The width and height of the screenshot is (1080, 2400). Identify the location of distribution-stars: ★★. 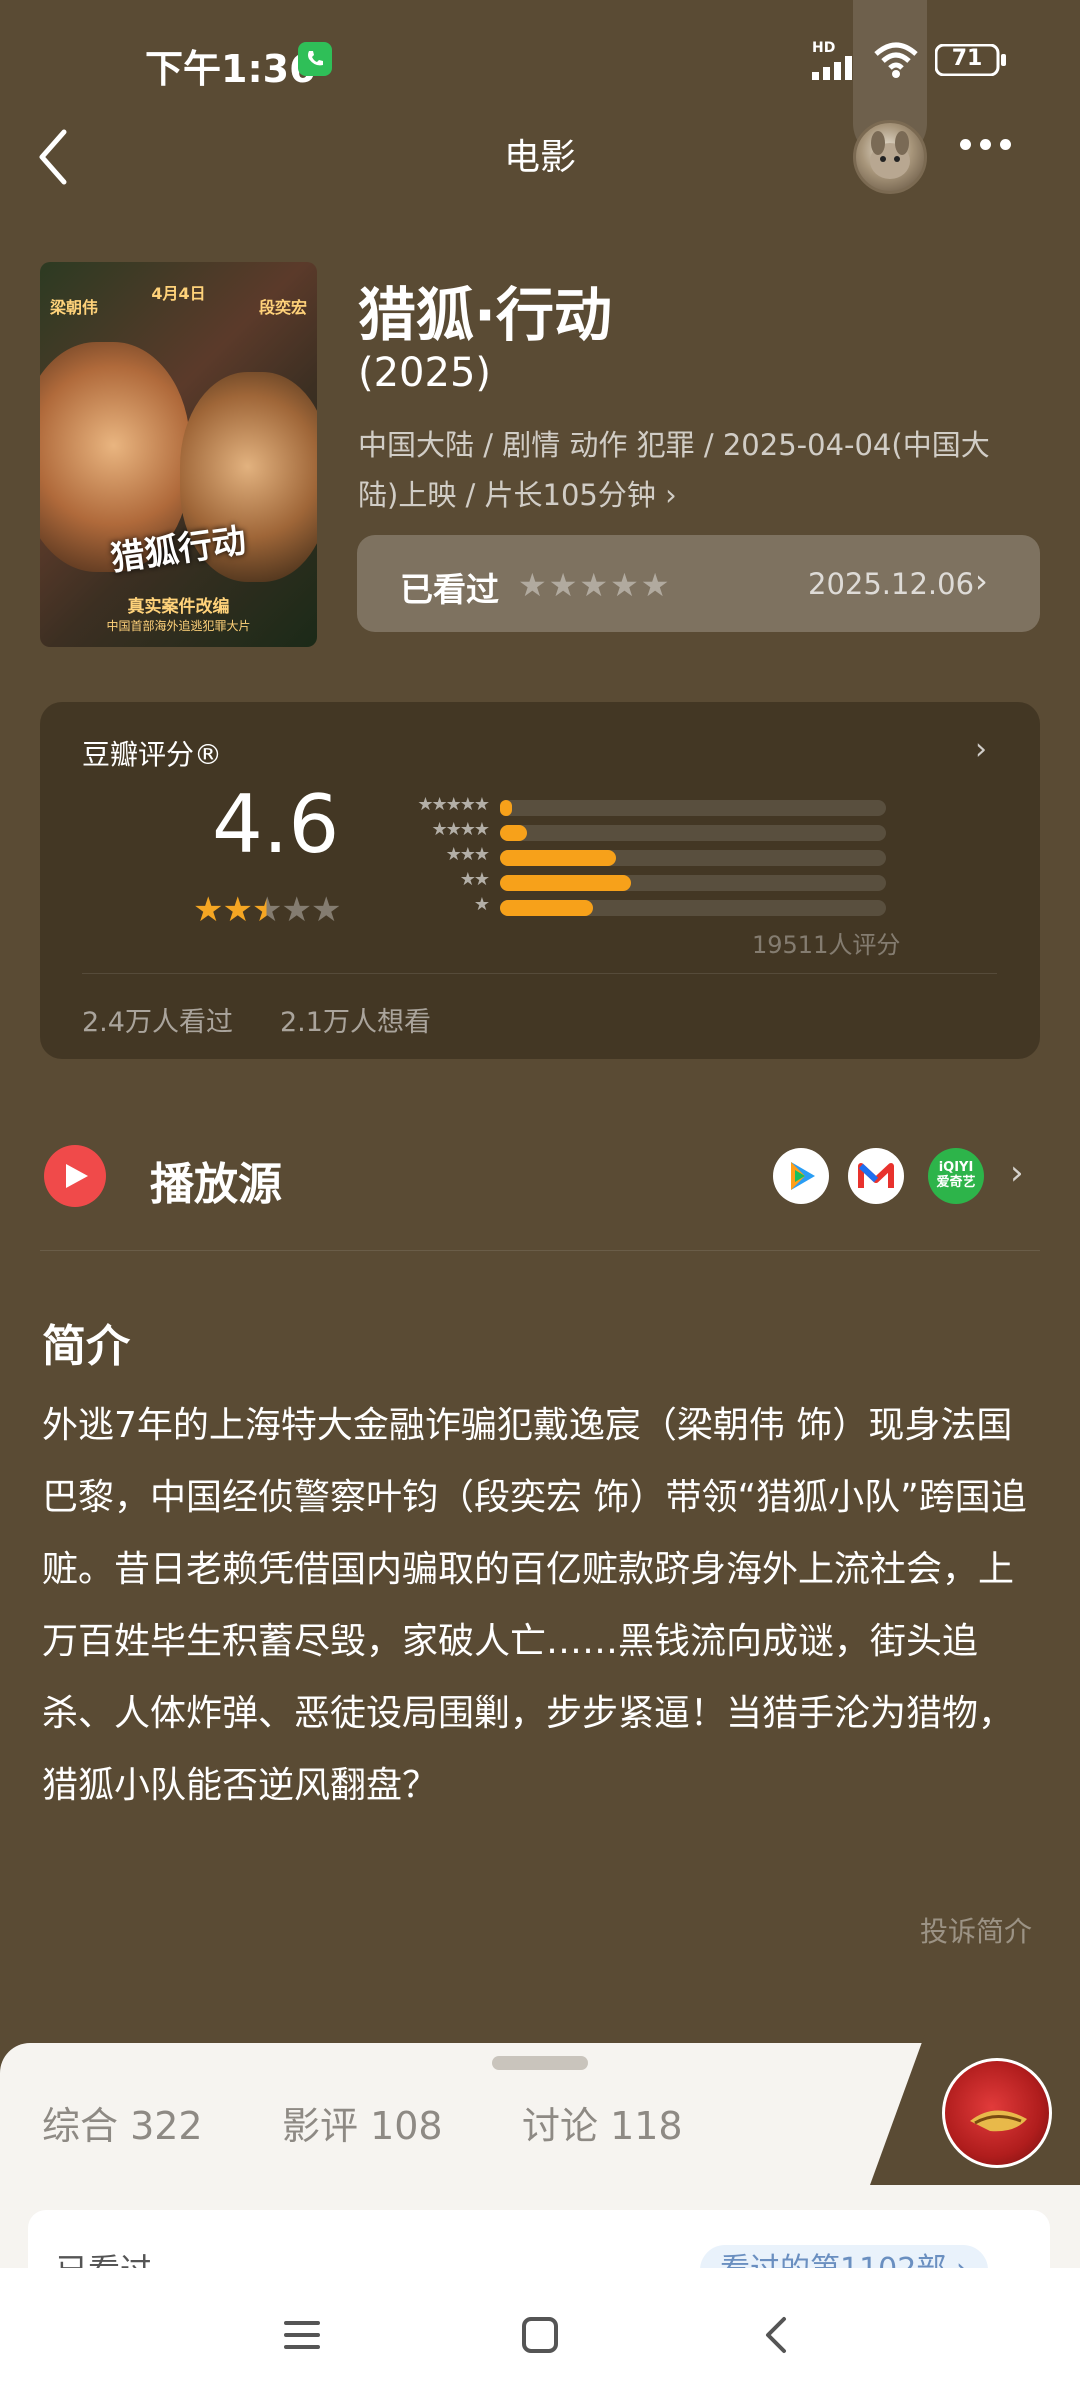
(474, 879).